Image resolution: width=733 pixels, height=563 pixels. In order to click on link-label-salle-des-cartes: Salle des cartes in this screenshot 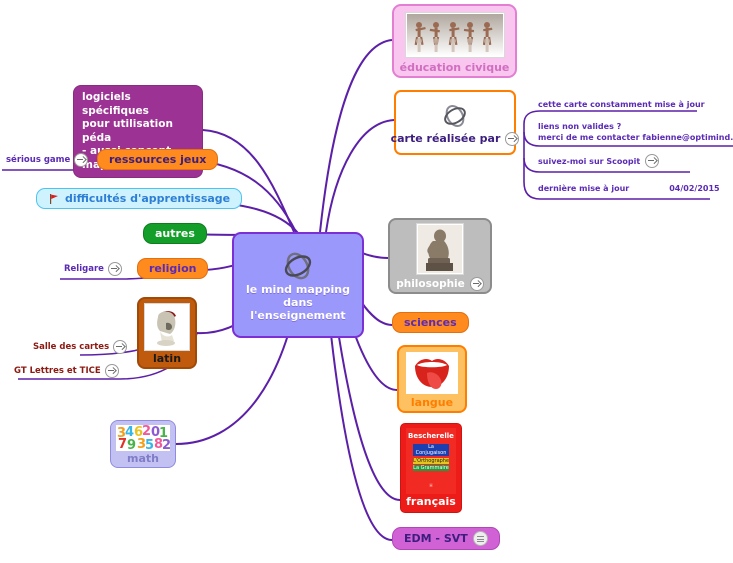, I will do `click(71, 347)`.